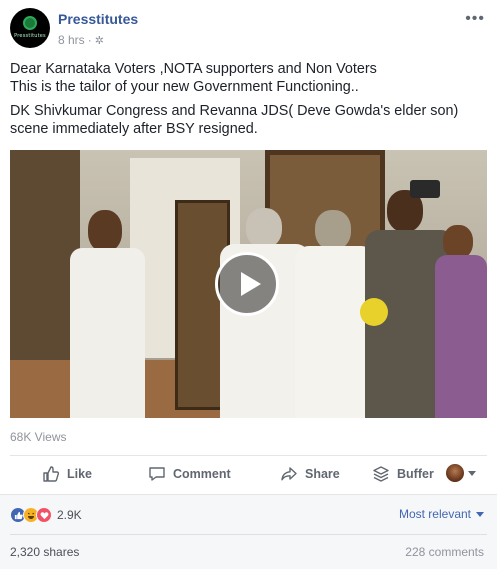 The height and width of the screenshot is (569, 497). What do you see at coordinates (71, 40) in the screenshot?
I see `post-timestamp: 8 hrs` at bounding box center [71, 40].